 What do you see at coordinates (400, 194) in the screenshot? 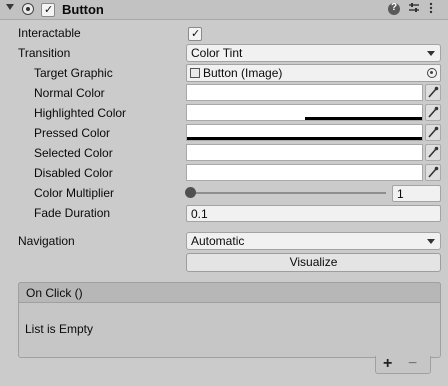
I see `color-multiplier-value: 1` at bounding box center [400, 194].